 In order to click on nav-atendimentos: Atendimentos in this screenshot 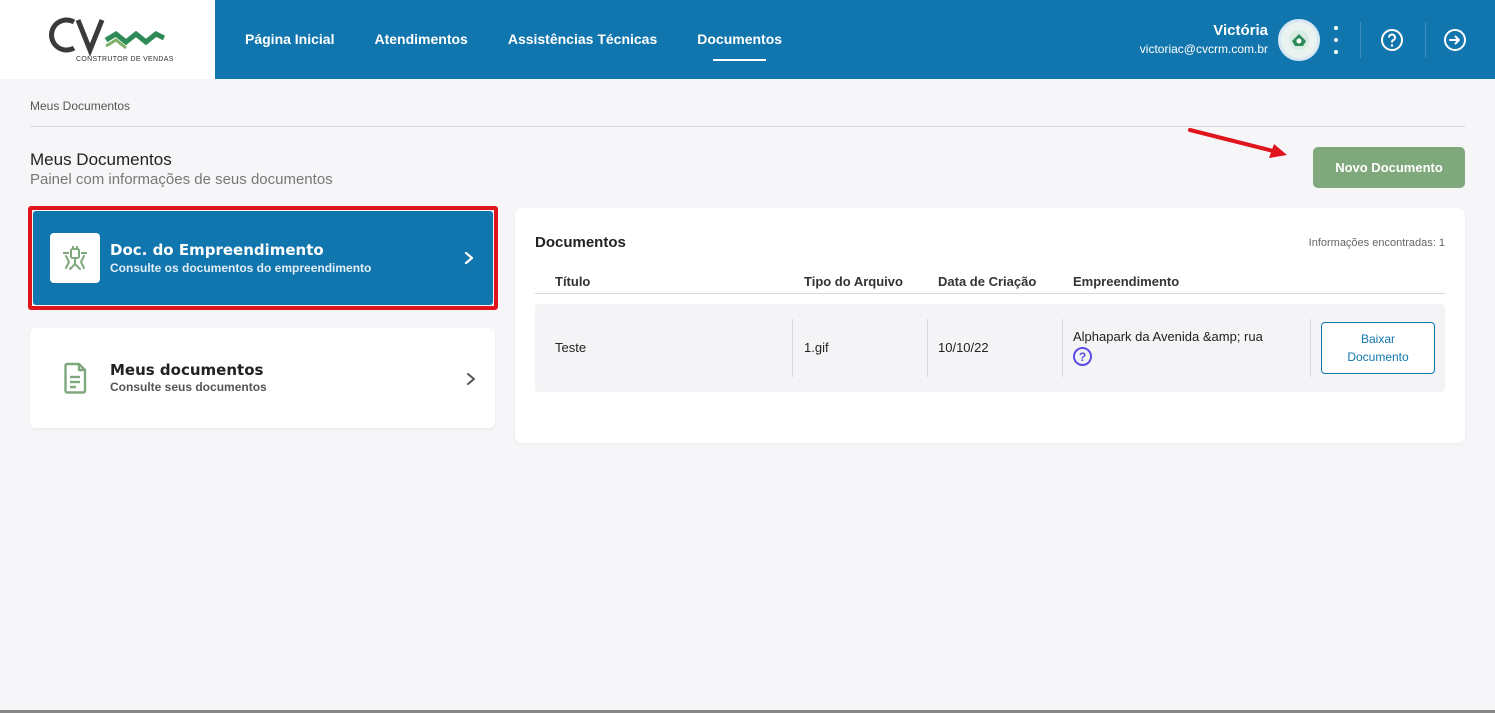, I will do `click(420, 39)`.